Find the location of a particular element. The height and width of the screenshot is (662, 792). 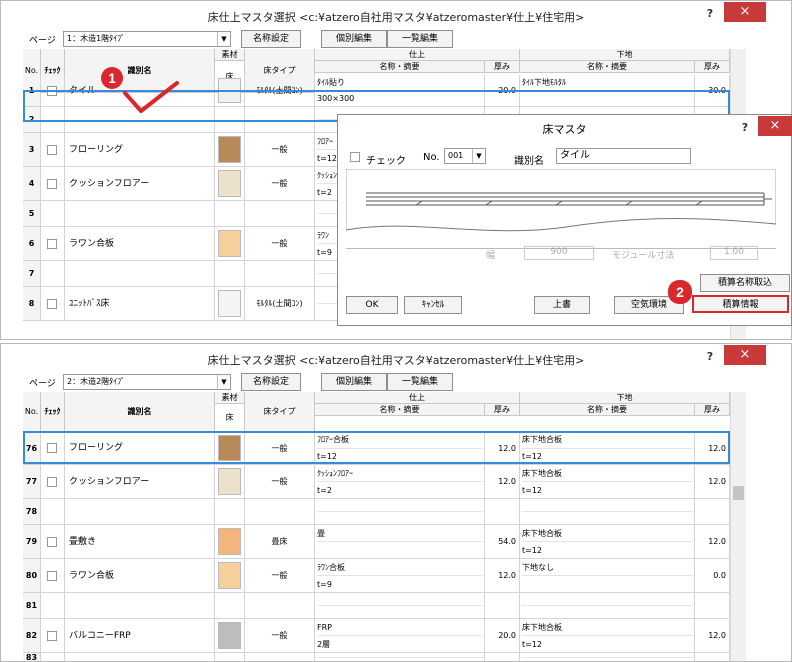

table-row: 78 is located at coordinates (376, 512).